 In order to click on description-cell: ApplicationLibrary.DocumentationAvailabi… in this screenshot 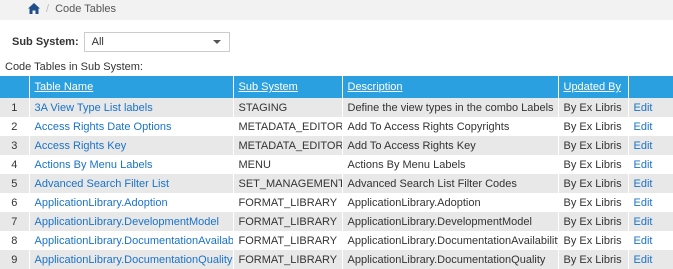, I will do `click(450, 240)`.